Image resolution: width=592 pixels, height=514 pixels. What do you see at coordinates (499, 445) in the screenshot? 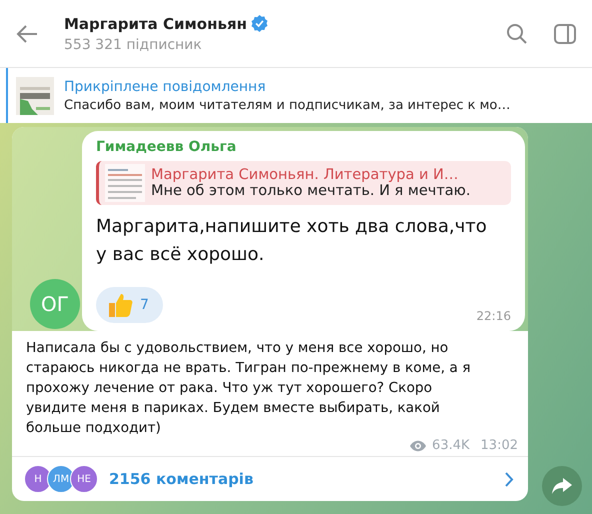
I see `post-time: 13:02` at bounding box center [499, 445].